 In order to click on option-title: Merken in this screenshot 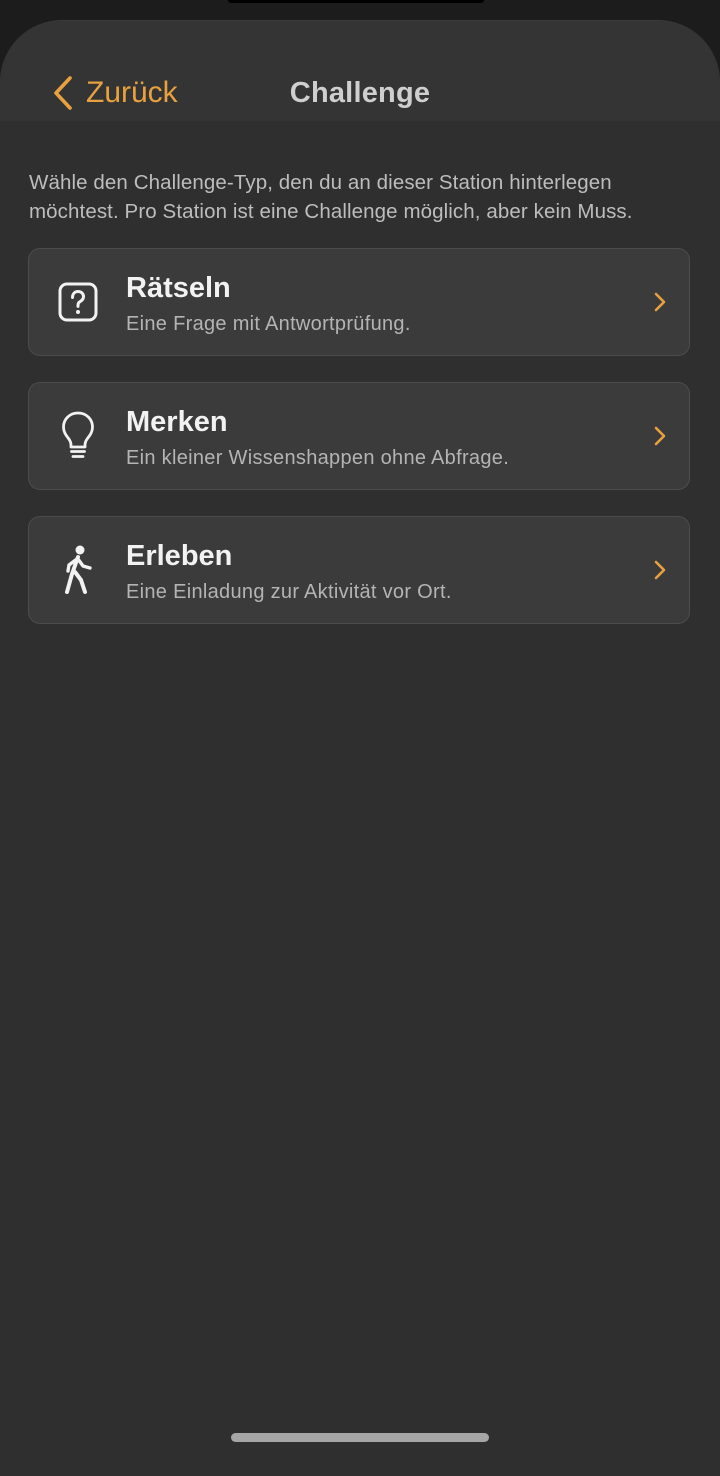, I will do `click(177, 422)`.